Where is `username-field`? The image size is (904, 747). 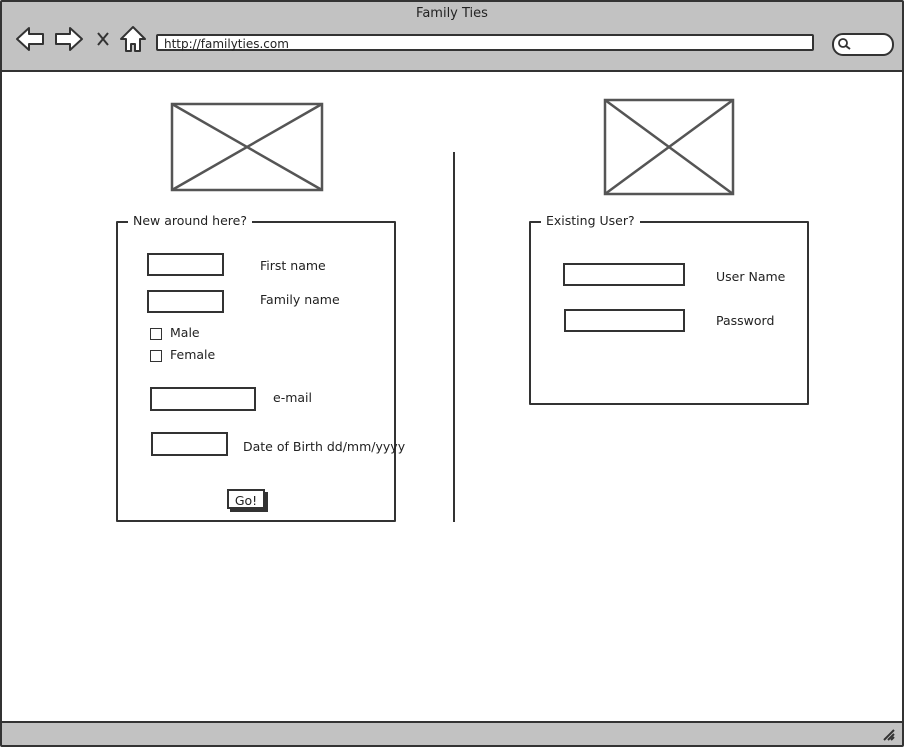 username-field is located at coordinates (624, 274).